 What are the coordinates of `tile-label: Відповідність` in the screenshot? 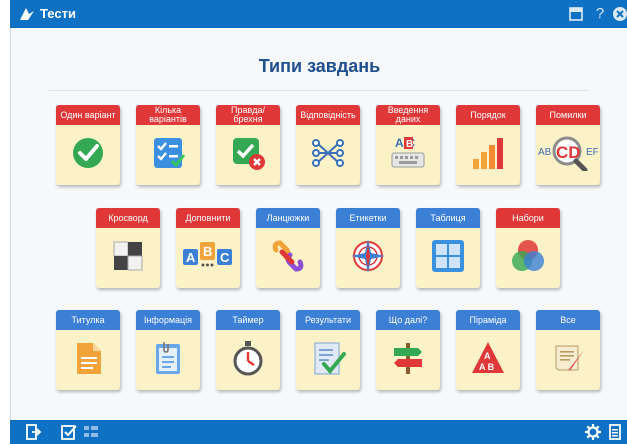 It's located at (328, 115).